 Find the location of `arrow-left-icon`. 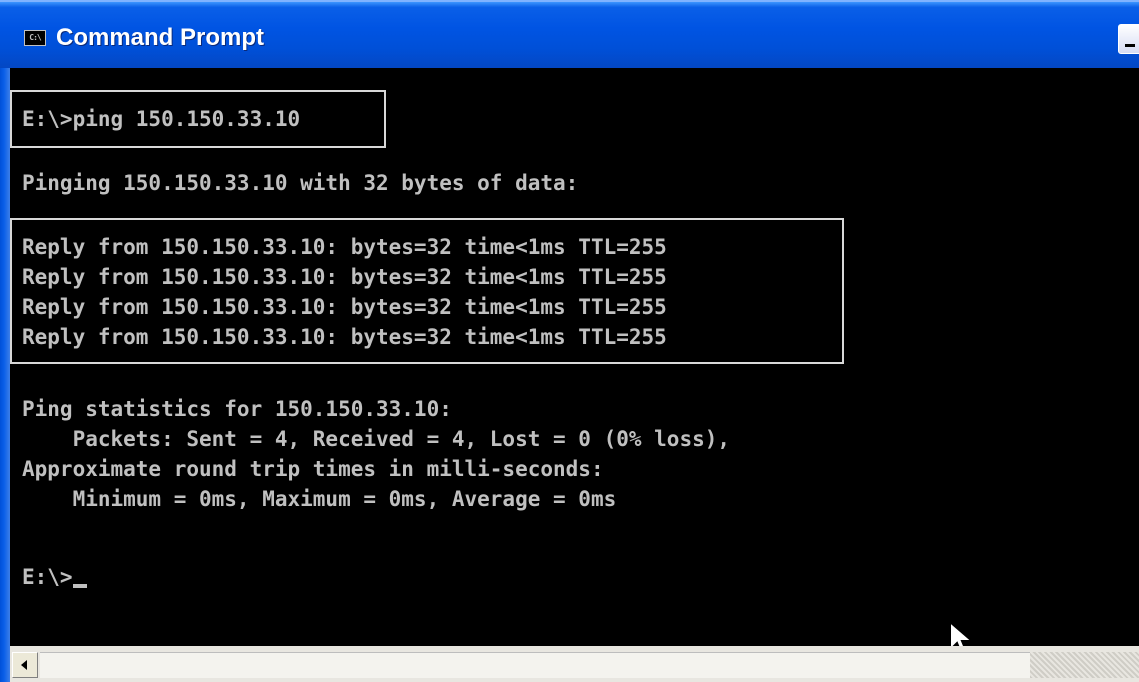

arrow-left-icon is located at coordinates (24, 665).